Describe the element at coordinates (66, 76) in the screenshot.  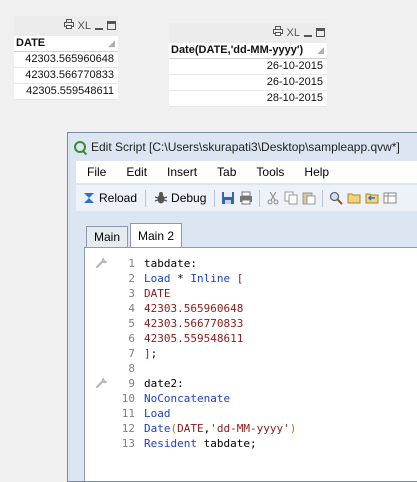
I see `listbox-row: 42303.566770833` at that location.